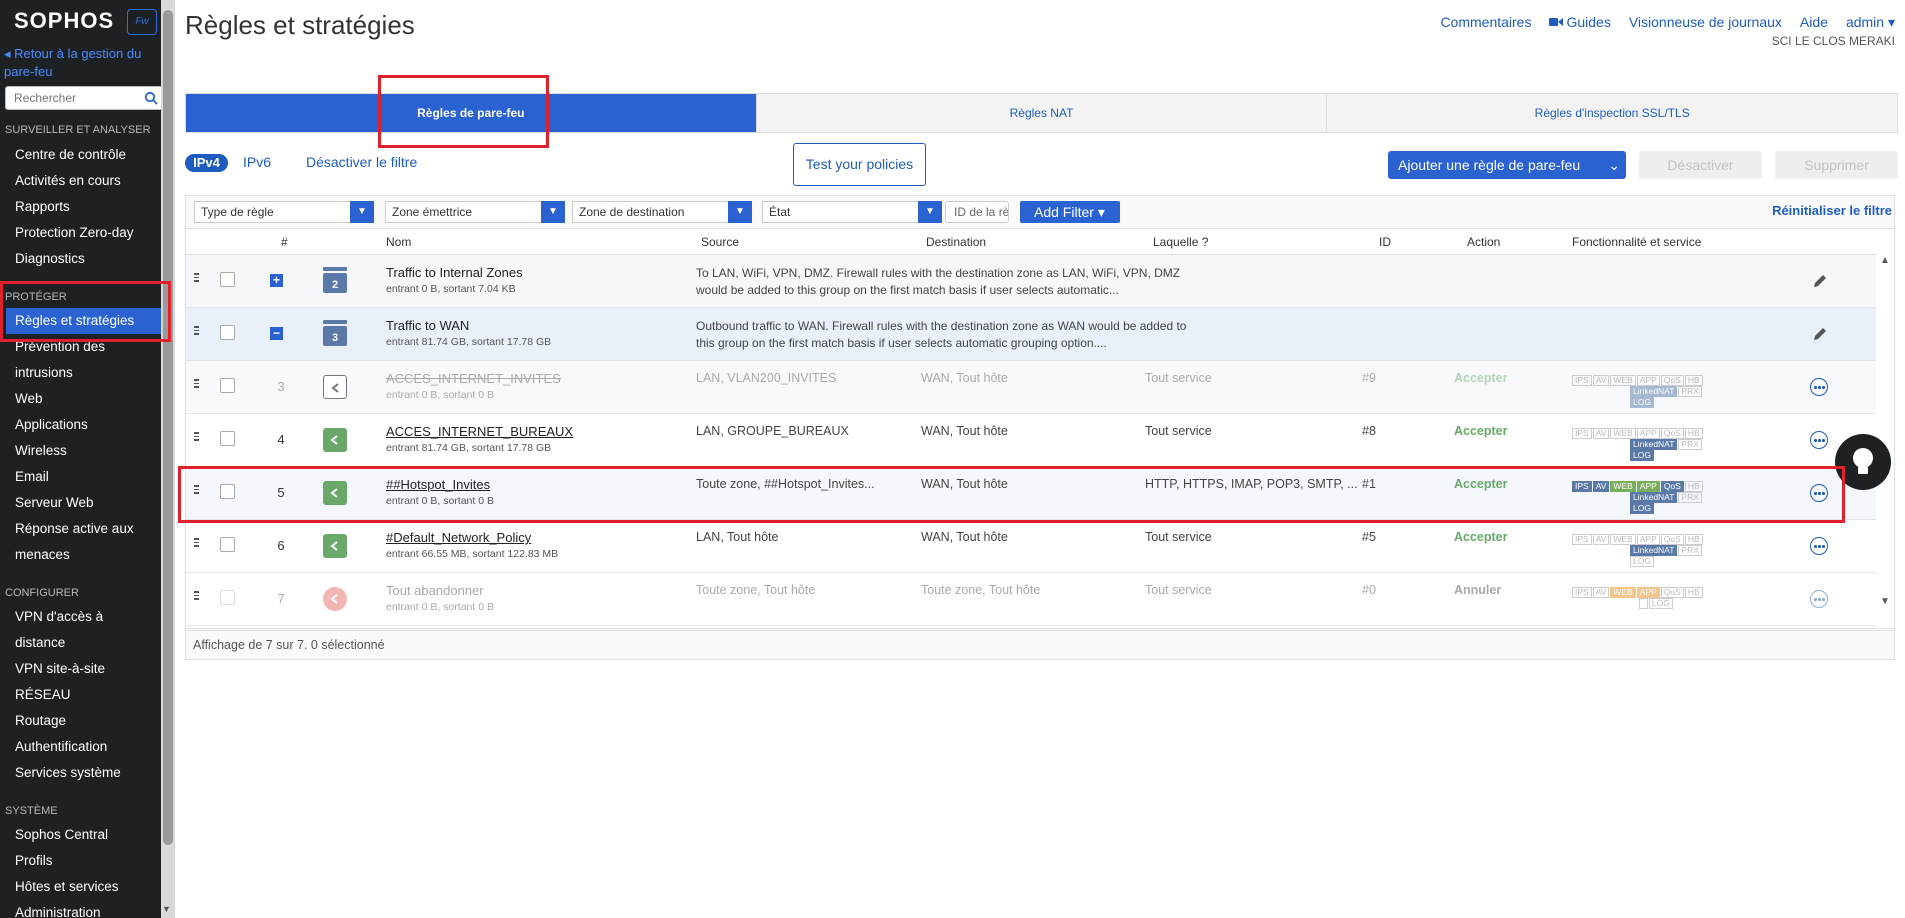  Describe the element at coordinates (89, 861) in the screenshot. I see `sidebar-item-profiles: Profils` at that location.